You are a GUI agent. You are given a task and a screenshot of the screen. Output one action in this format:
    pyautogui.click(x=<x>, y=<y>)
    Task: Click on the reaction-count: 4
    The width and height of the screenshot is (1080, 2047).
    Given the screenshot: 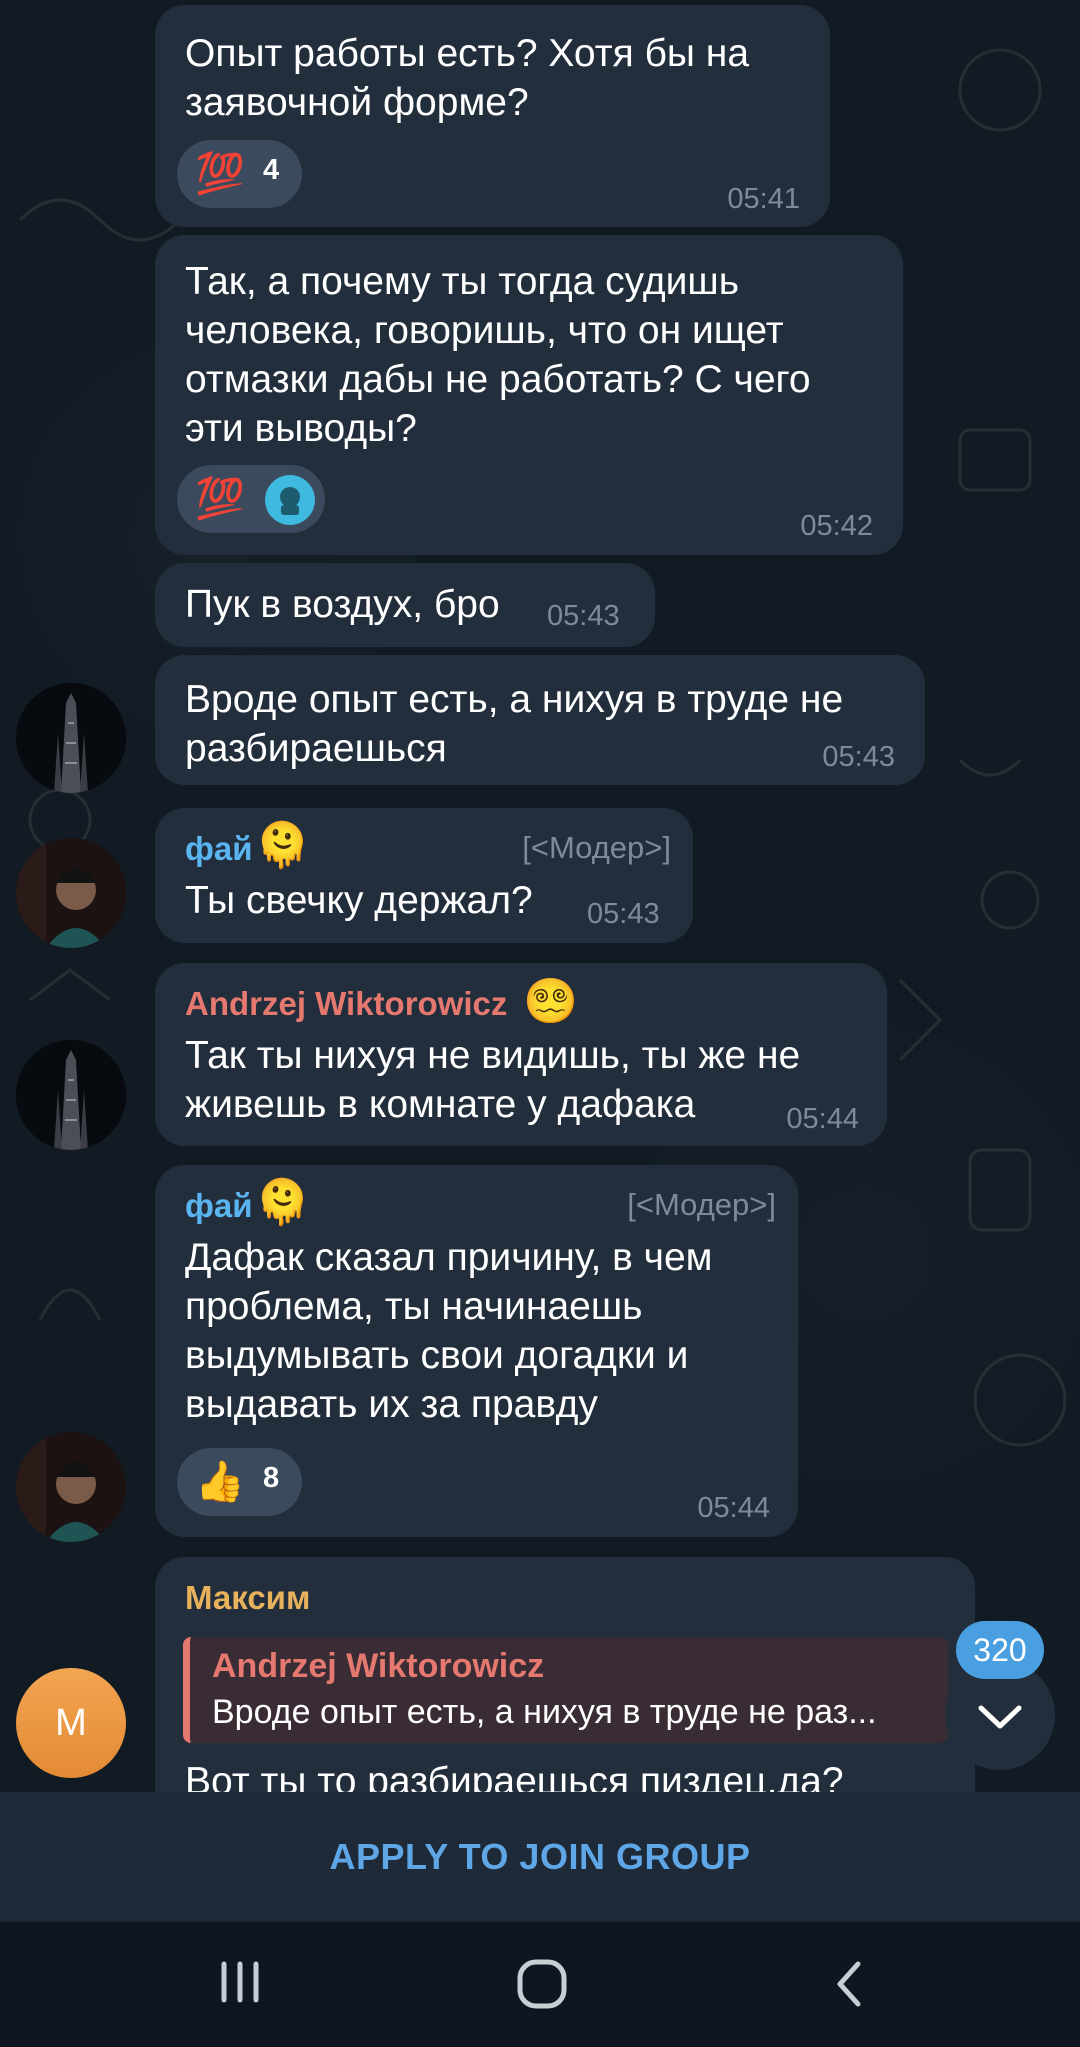 What is the action you would take?
    pyautogui.click(x=271, y=170)
    